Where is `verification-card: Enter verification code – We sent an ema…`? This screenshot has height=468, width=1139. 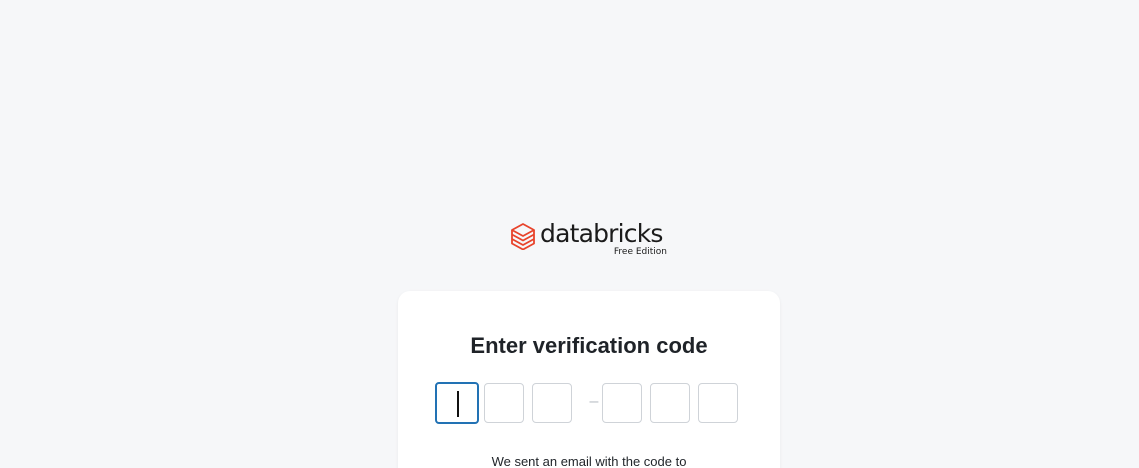
verification-card: Enter verification code – We sent an ema… is located at coordinates (589, 379).